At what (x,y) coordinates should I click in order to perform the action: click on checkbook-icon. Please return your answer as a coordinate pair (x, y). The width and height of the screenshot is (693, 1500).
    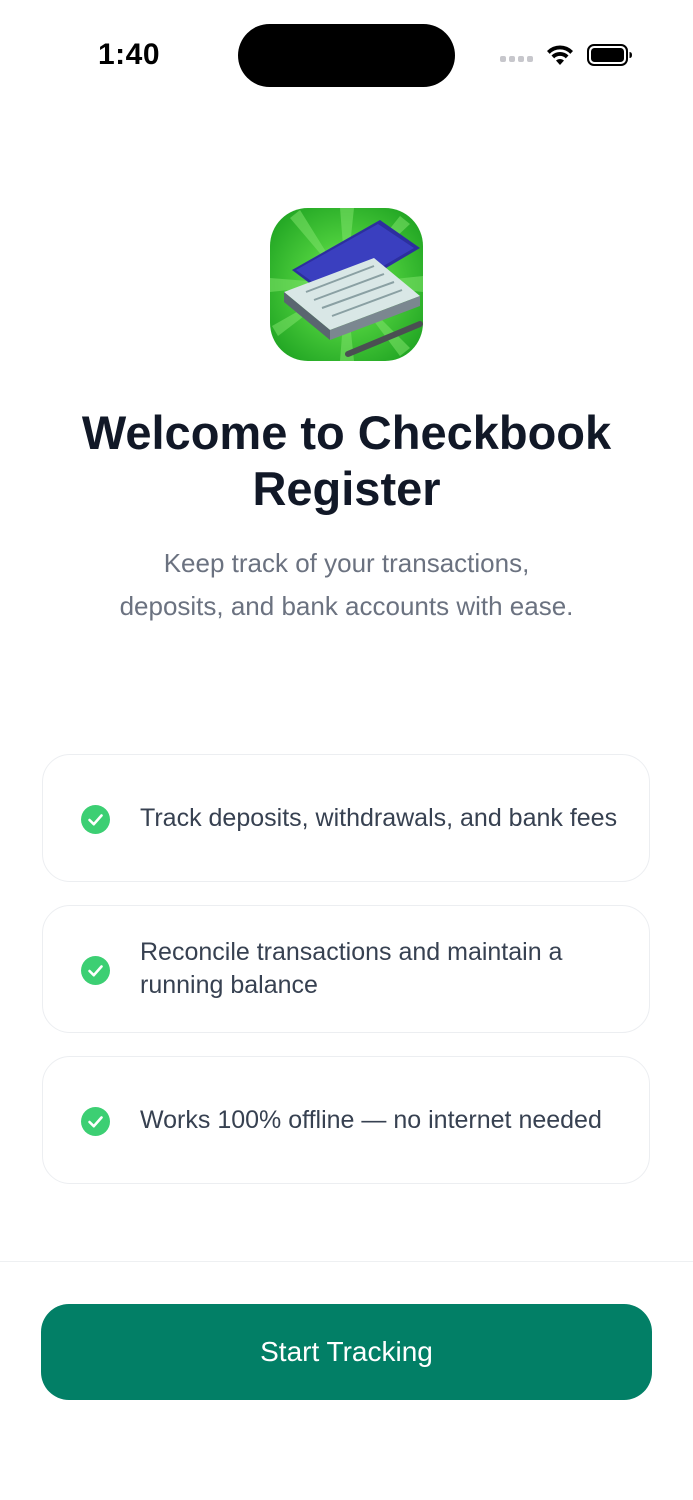
    Looking at the image, I should click on (346, 284).